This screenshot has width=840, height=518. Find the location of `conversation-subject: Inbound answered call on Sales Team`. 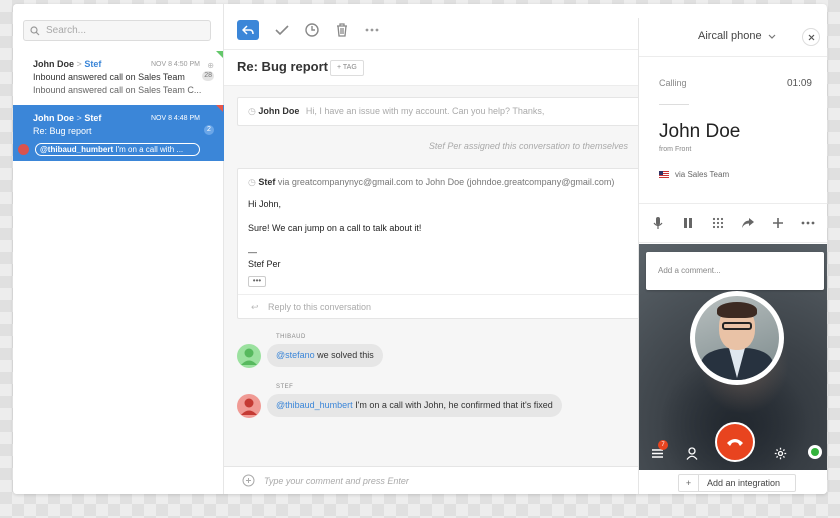

conversation-subject: Inbound answered call on Sales Team is located at coordinates (109, 77).